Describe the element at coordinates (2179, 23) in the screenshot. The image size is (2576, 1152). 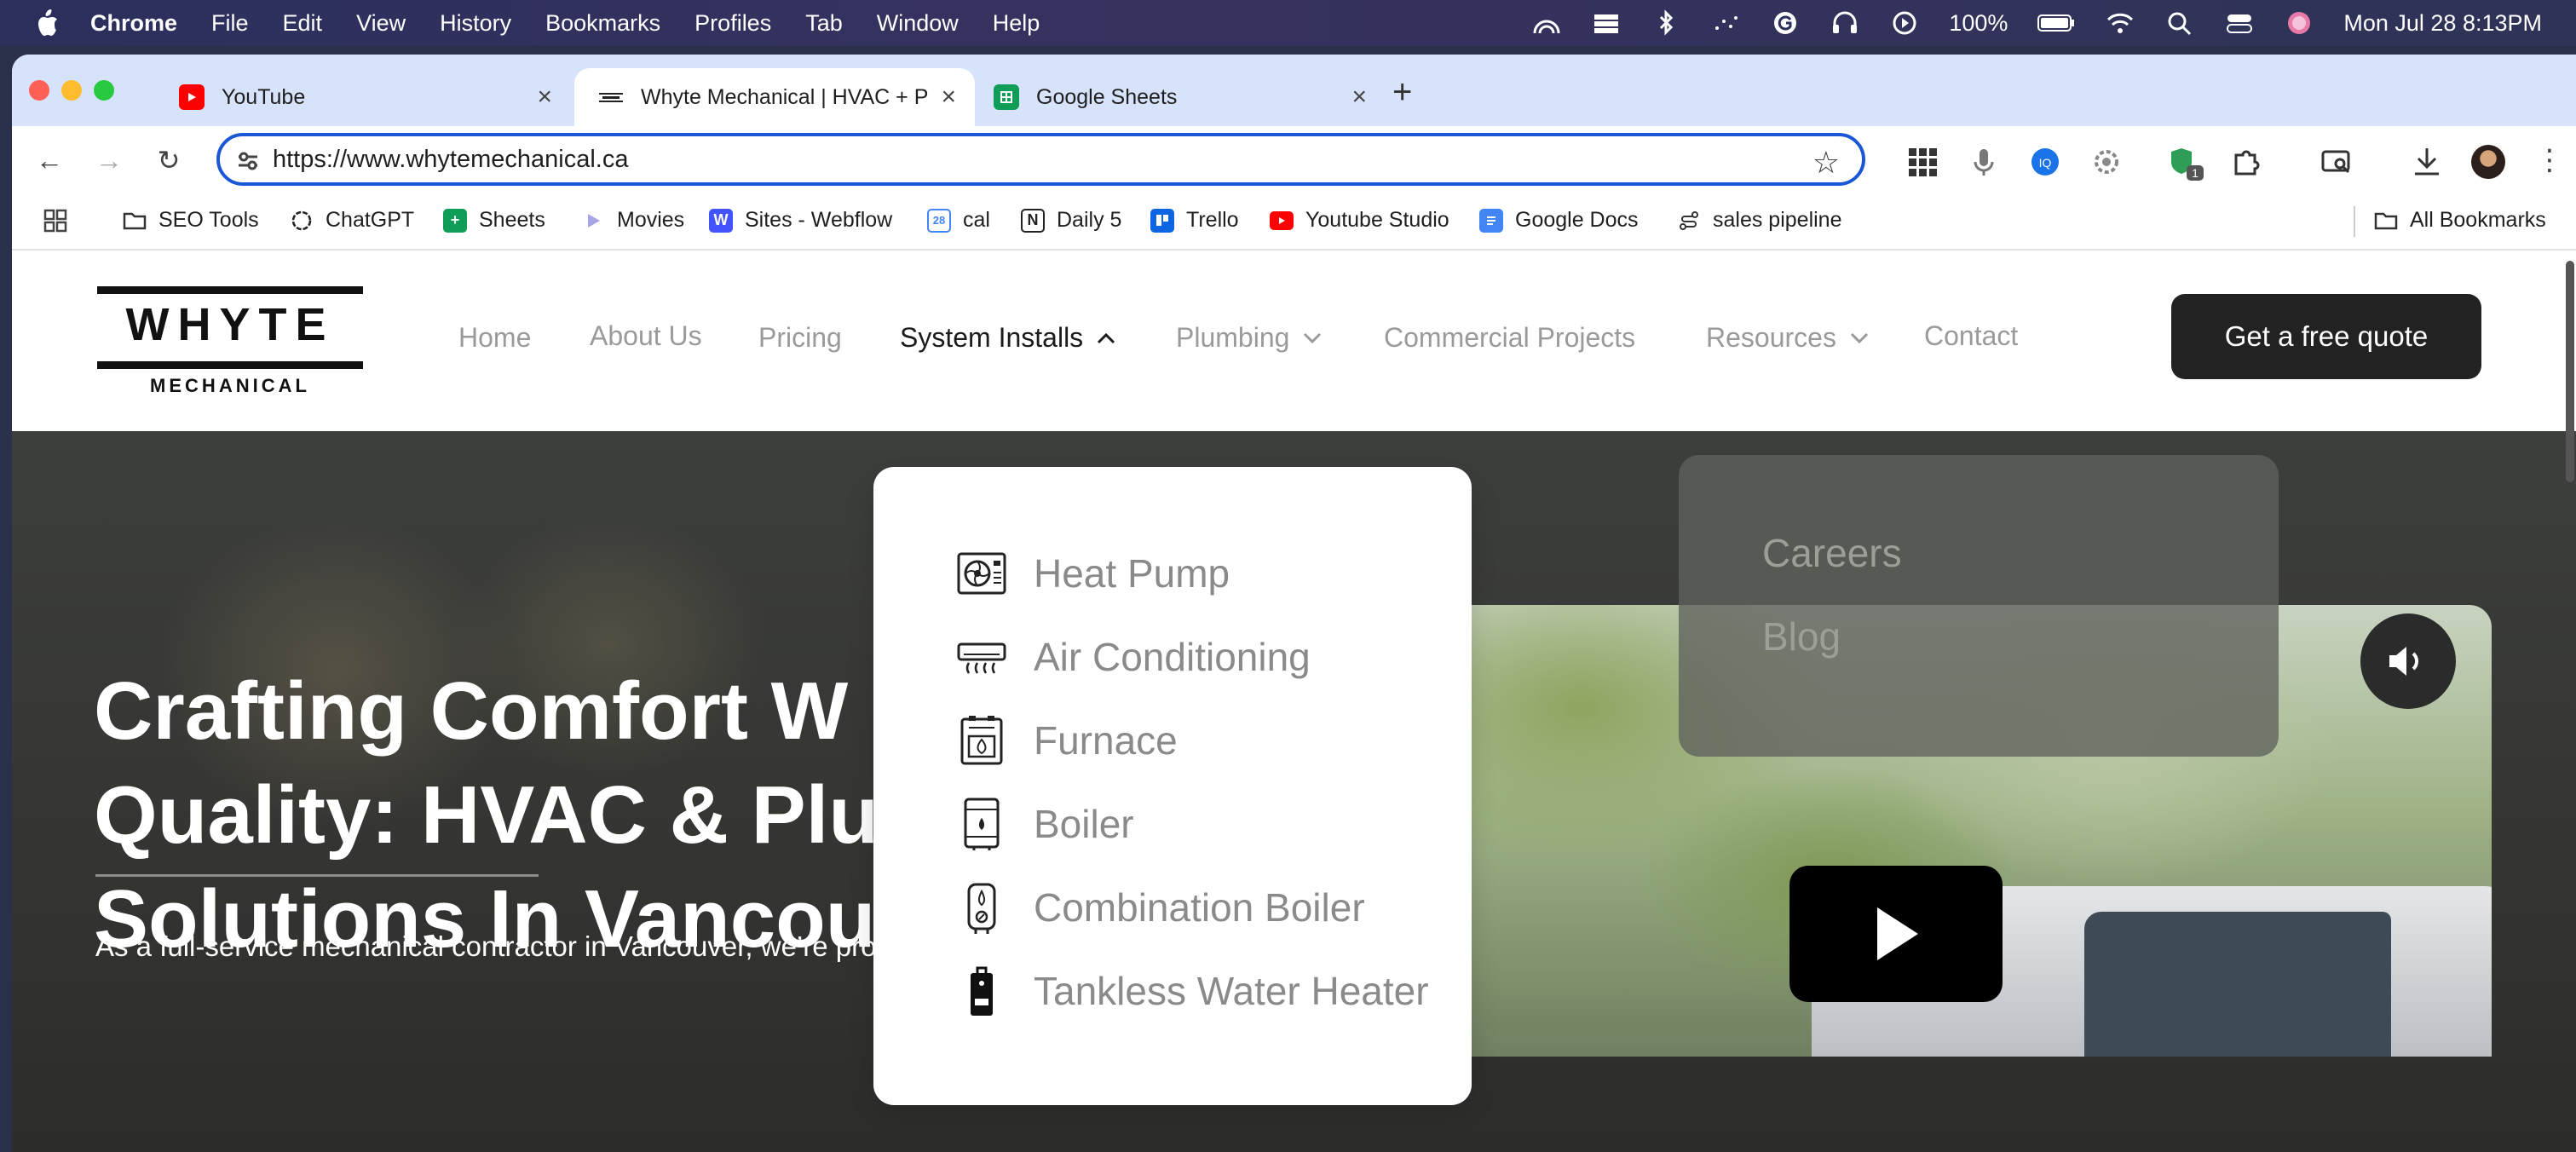
I see `spotlight-search-icon` at that location.